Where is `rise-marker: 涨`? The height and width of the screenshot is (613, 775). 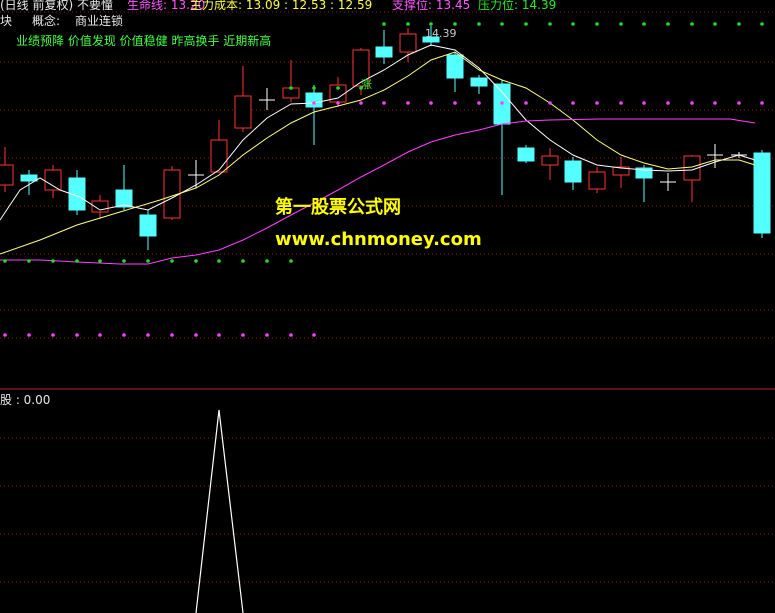 rise-marker: 涨 is located at coordinates (366, 84).